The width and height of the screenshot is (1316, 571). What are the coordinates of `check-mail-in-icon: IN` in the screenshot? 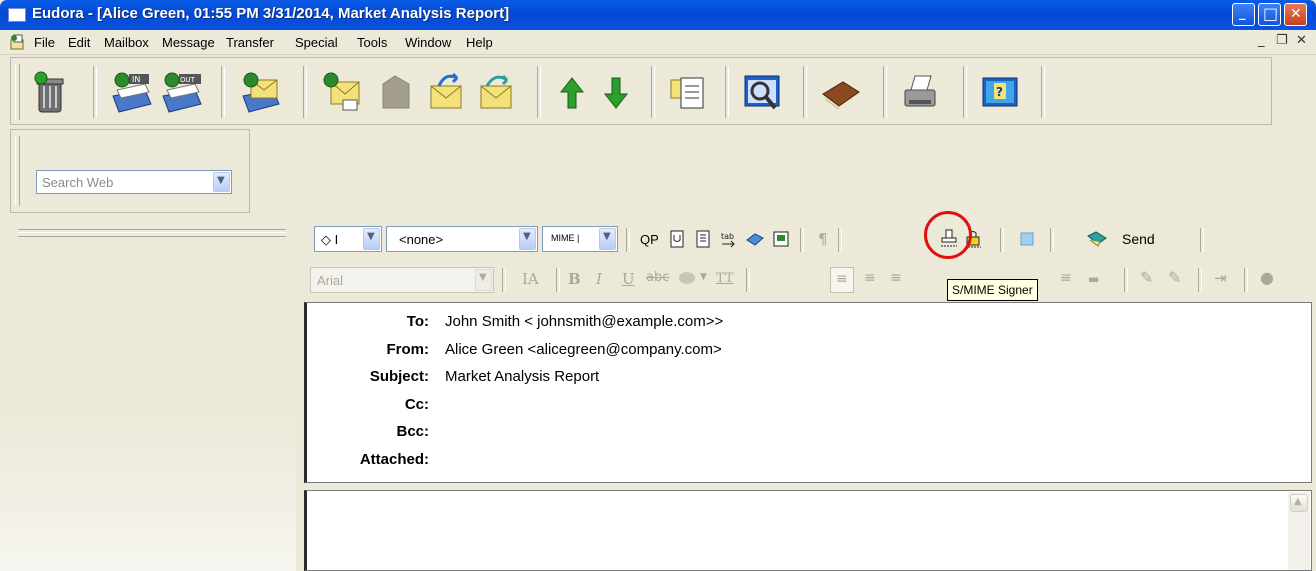 It's located at (132, 93).